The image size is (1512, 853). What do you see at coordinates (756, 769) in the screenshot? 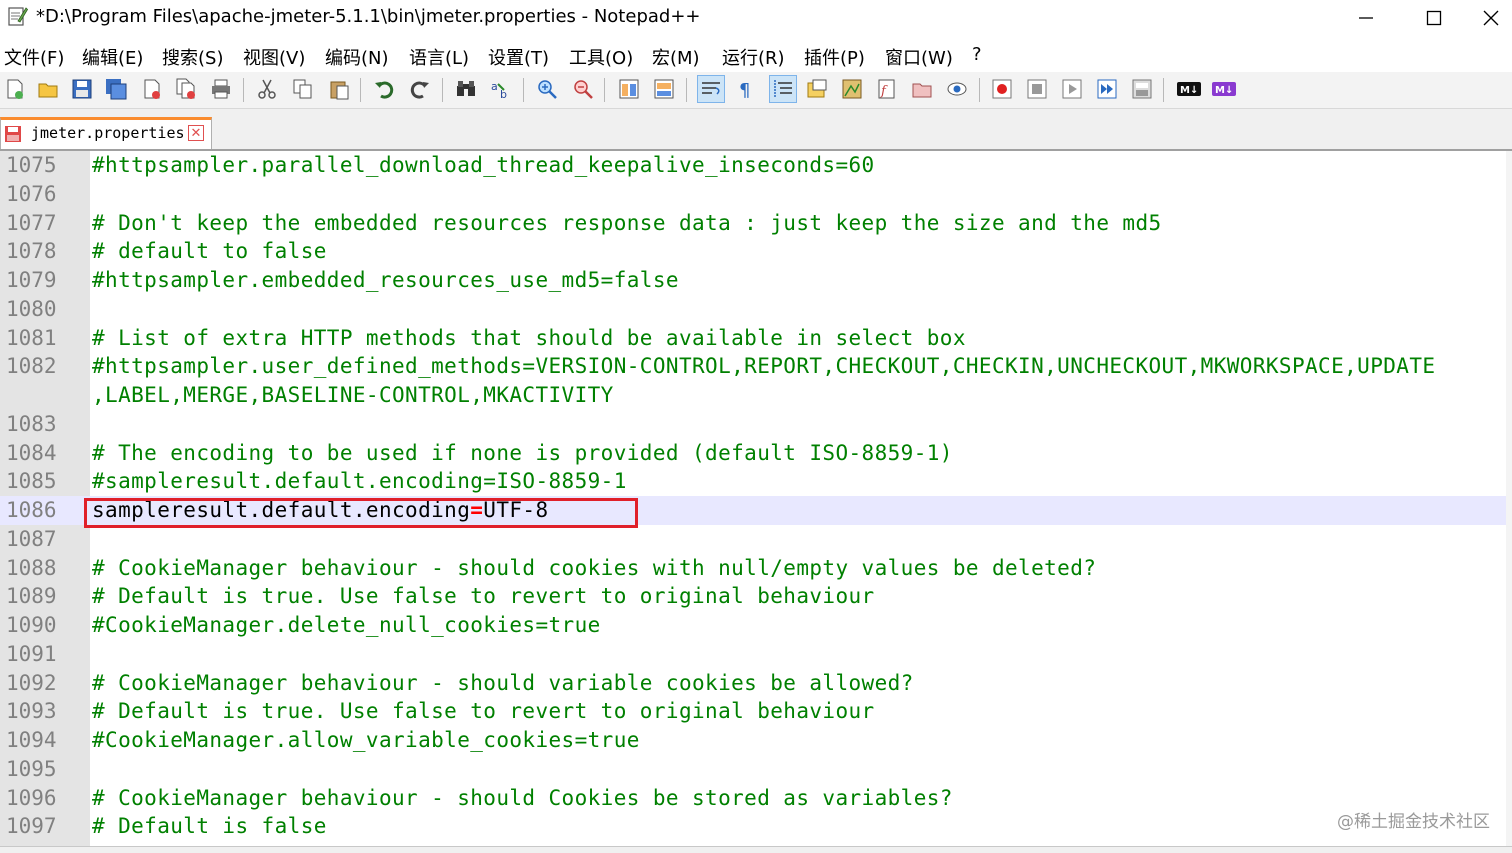
I see `code-line: 1095` at bounding box center [756, 769].